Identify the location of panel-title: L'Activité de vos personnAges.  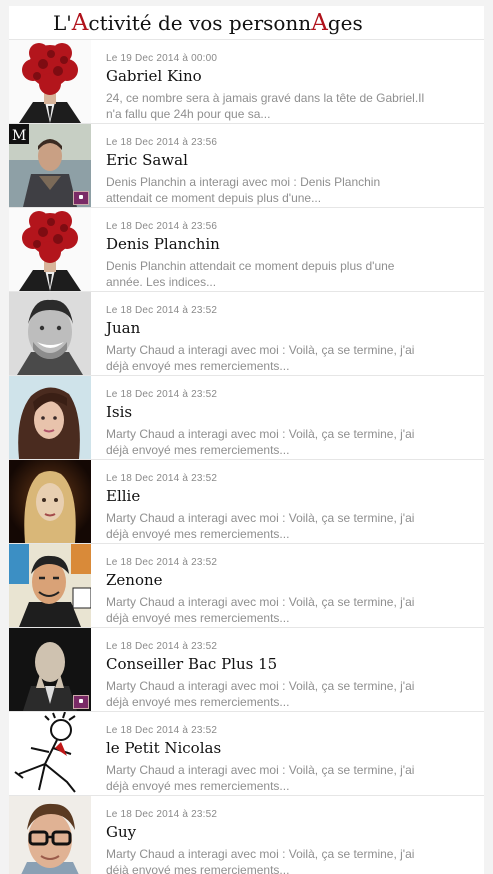
(246, 23).